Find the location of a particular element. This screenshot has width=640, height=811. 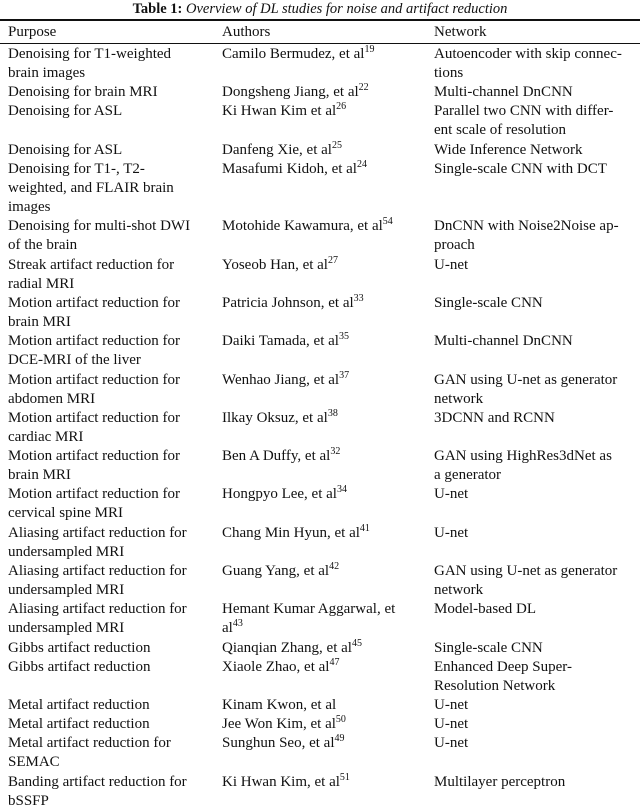

network-cell-line: ent scale of resolution is located at coordinates (500, 130).